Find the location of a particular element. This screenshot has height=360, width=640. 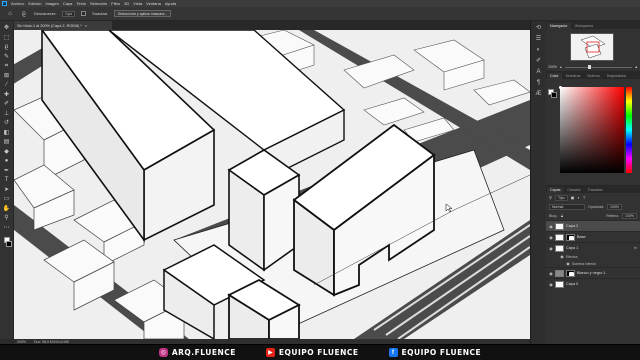

color-fg-bg-swatches is located at coordinates (552, 93).